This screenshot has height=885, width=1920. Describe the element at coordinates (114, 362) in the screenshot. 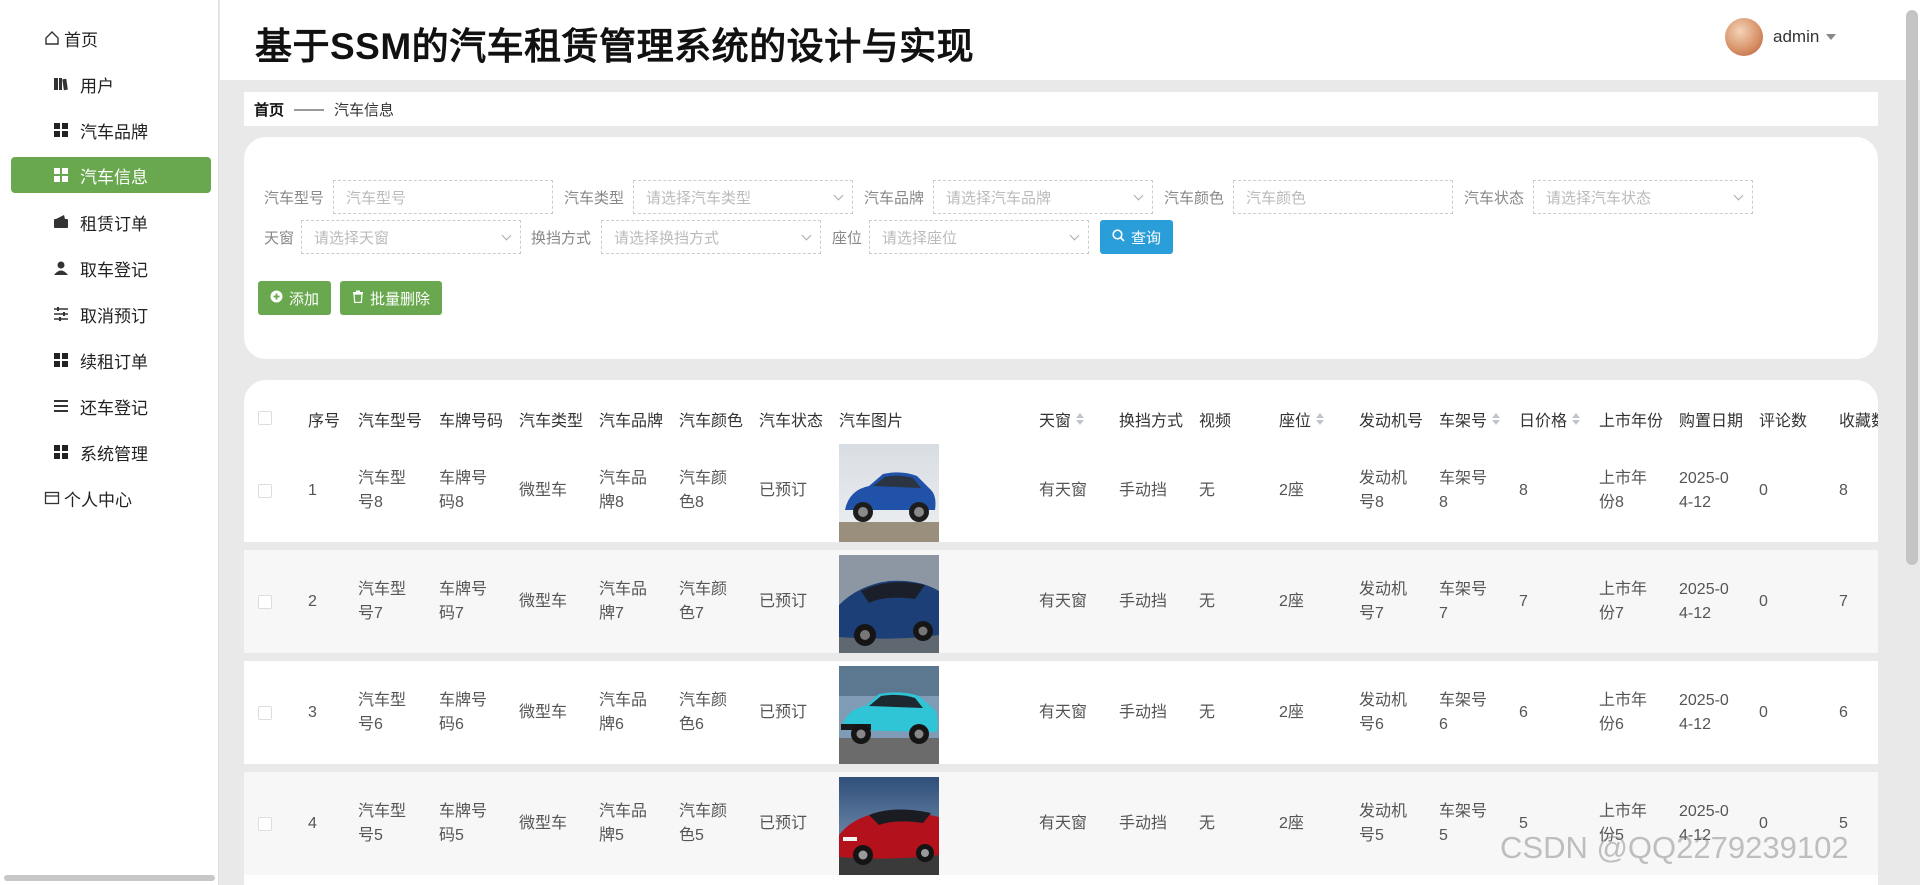

I see `menu-label: 续租订单` at that location.